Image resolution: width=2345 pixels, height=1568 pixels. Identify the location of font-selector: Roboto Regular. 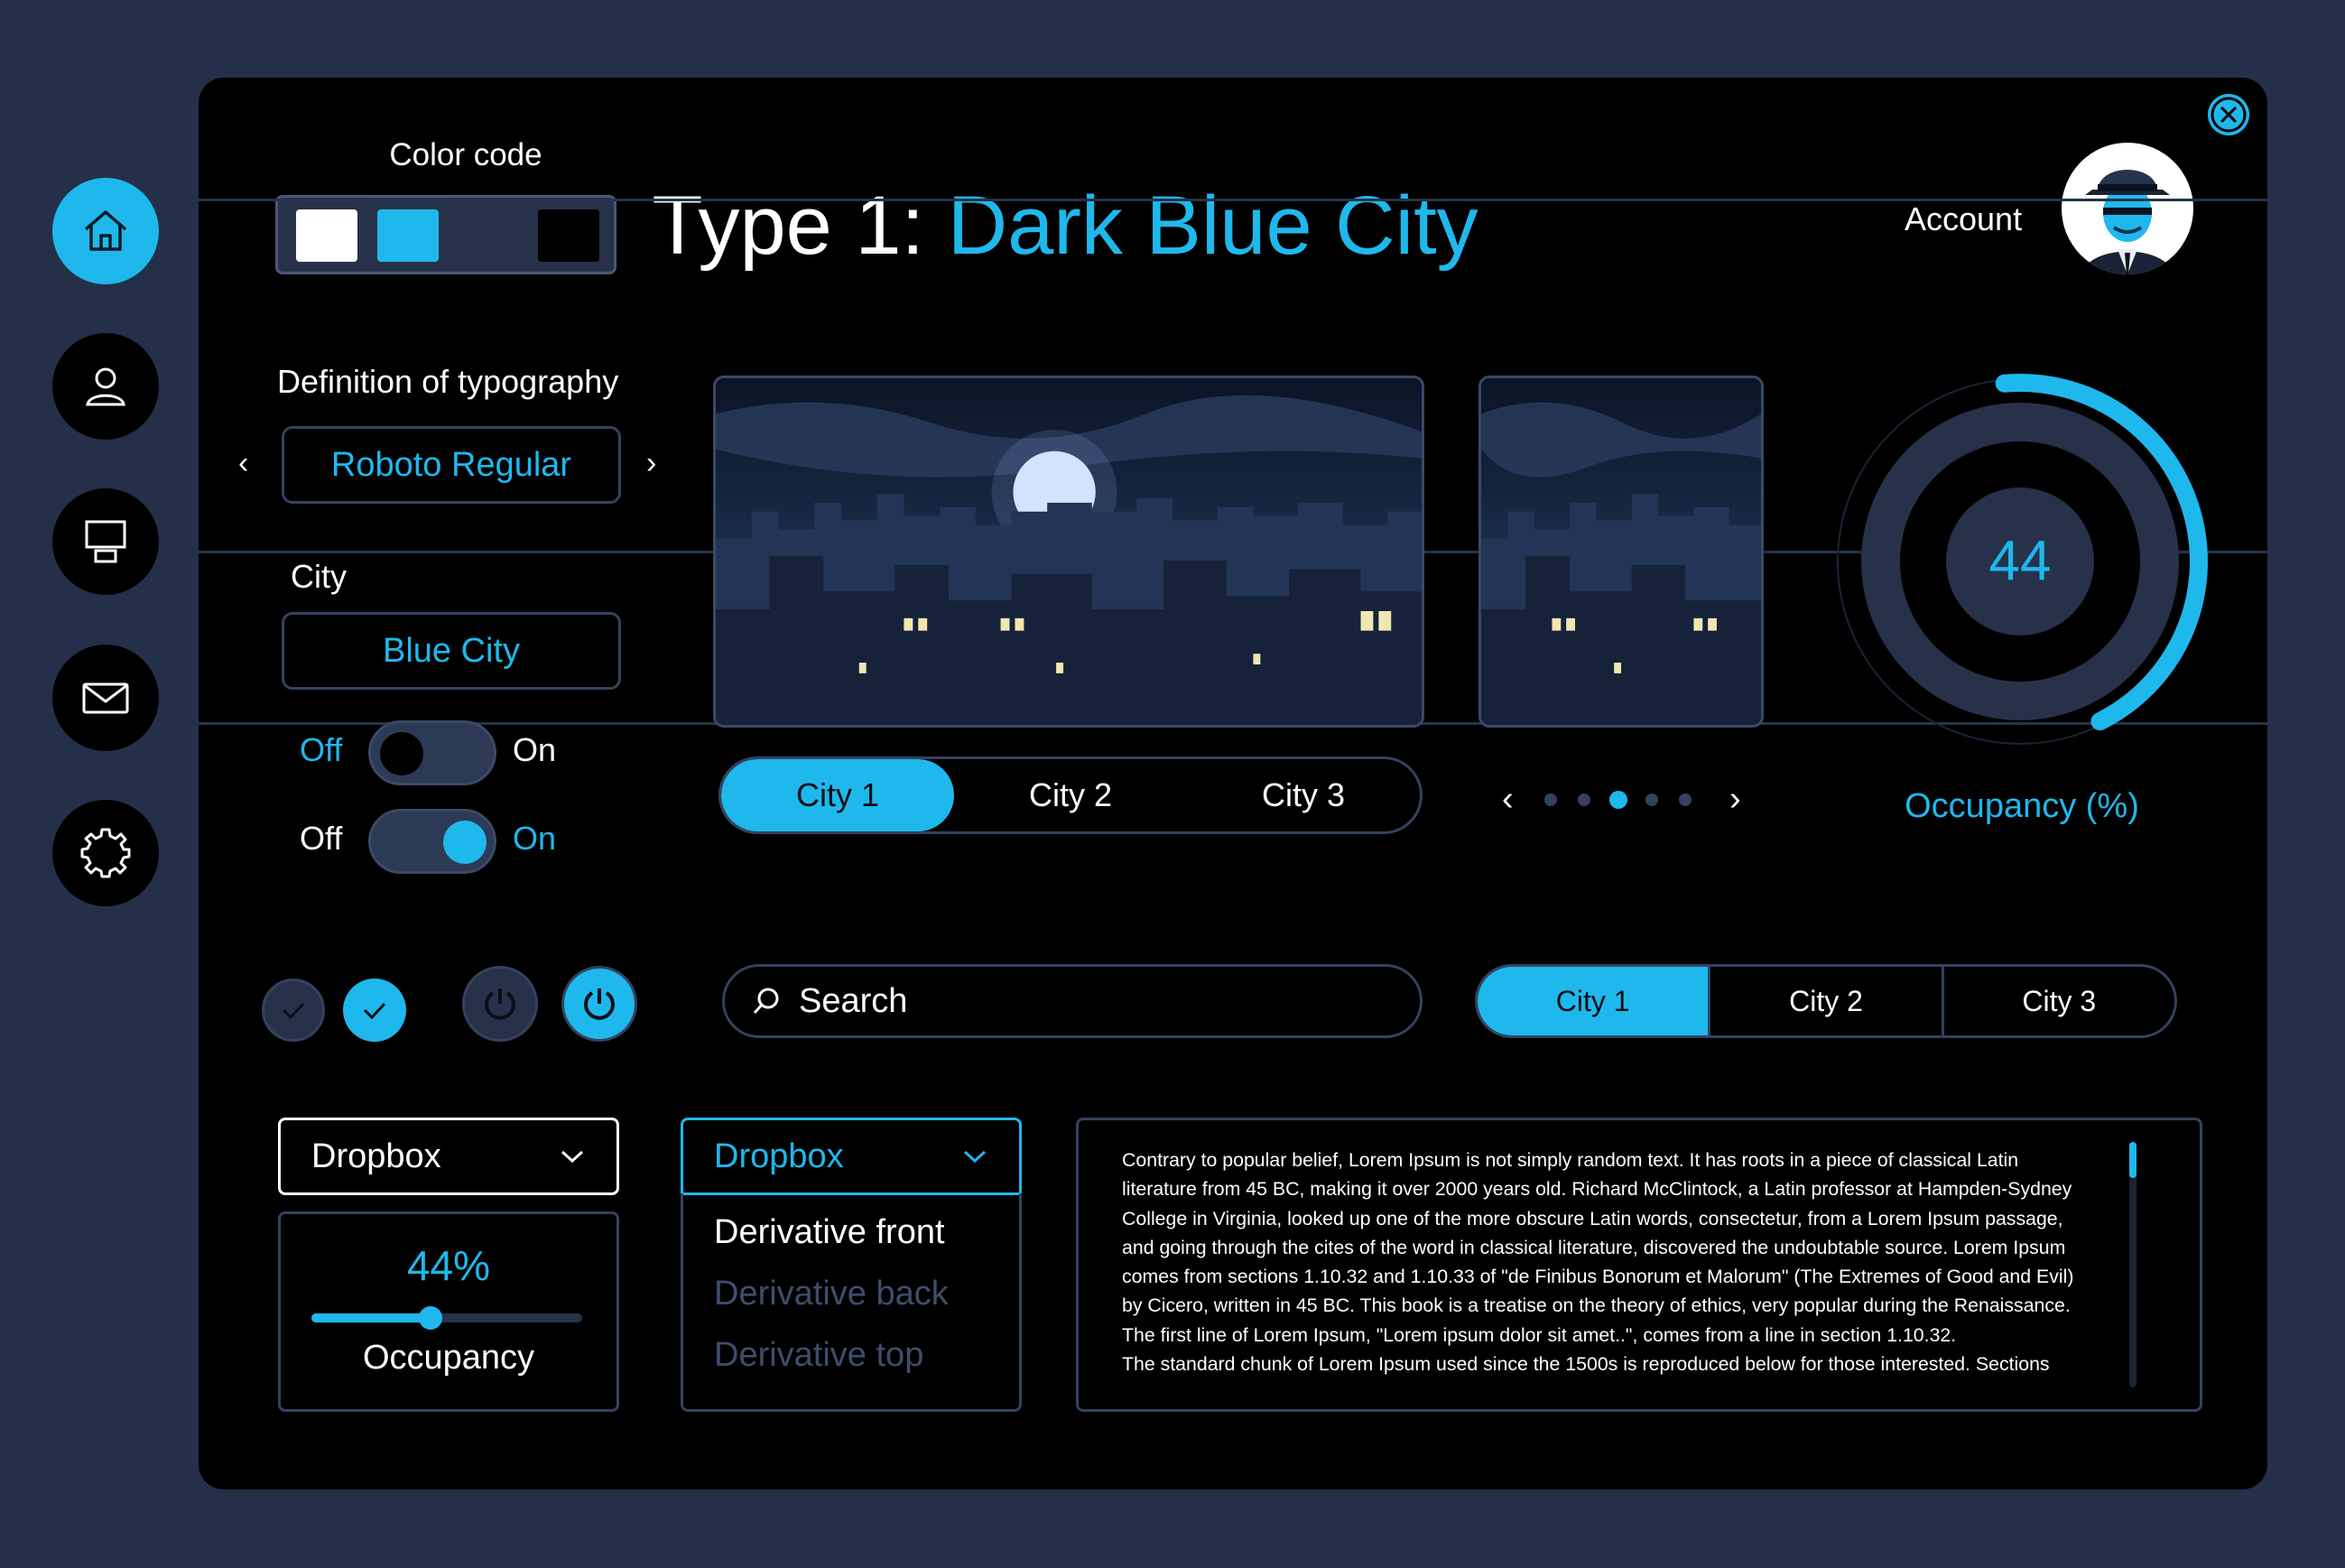
(451, 465).